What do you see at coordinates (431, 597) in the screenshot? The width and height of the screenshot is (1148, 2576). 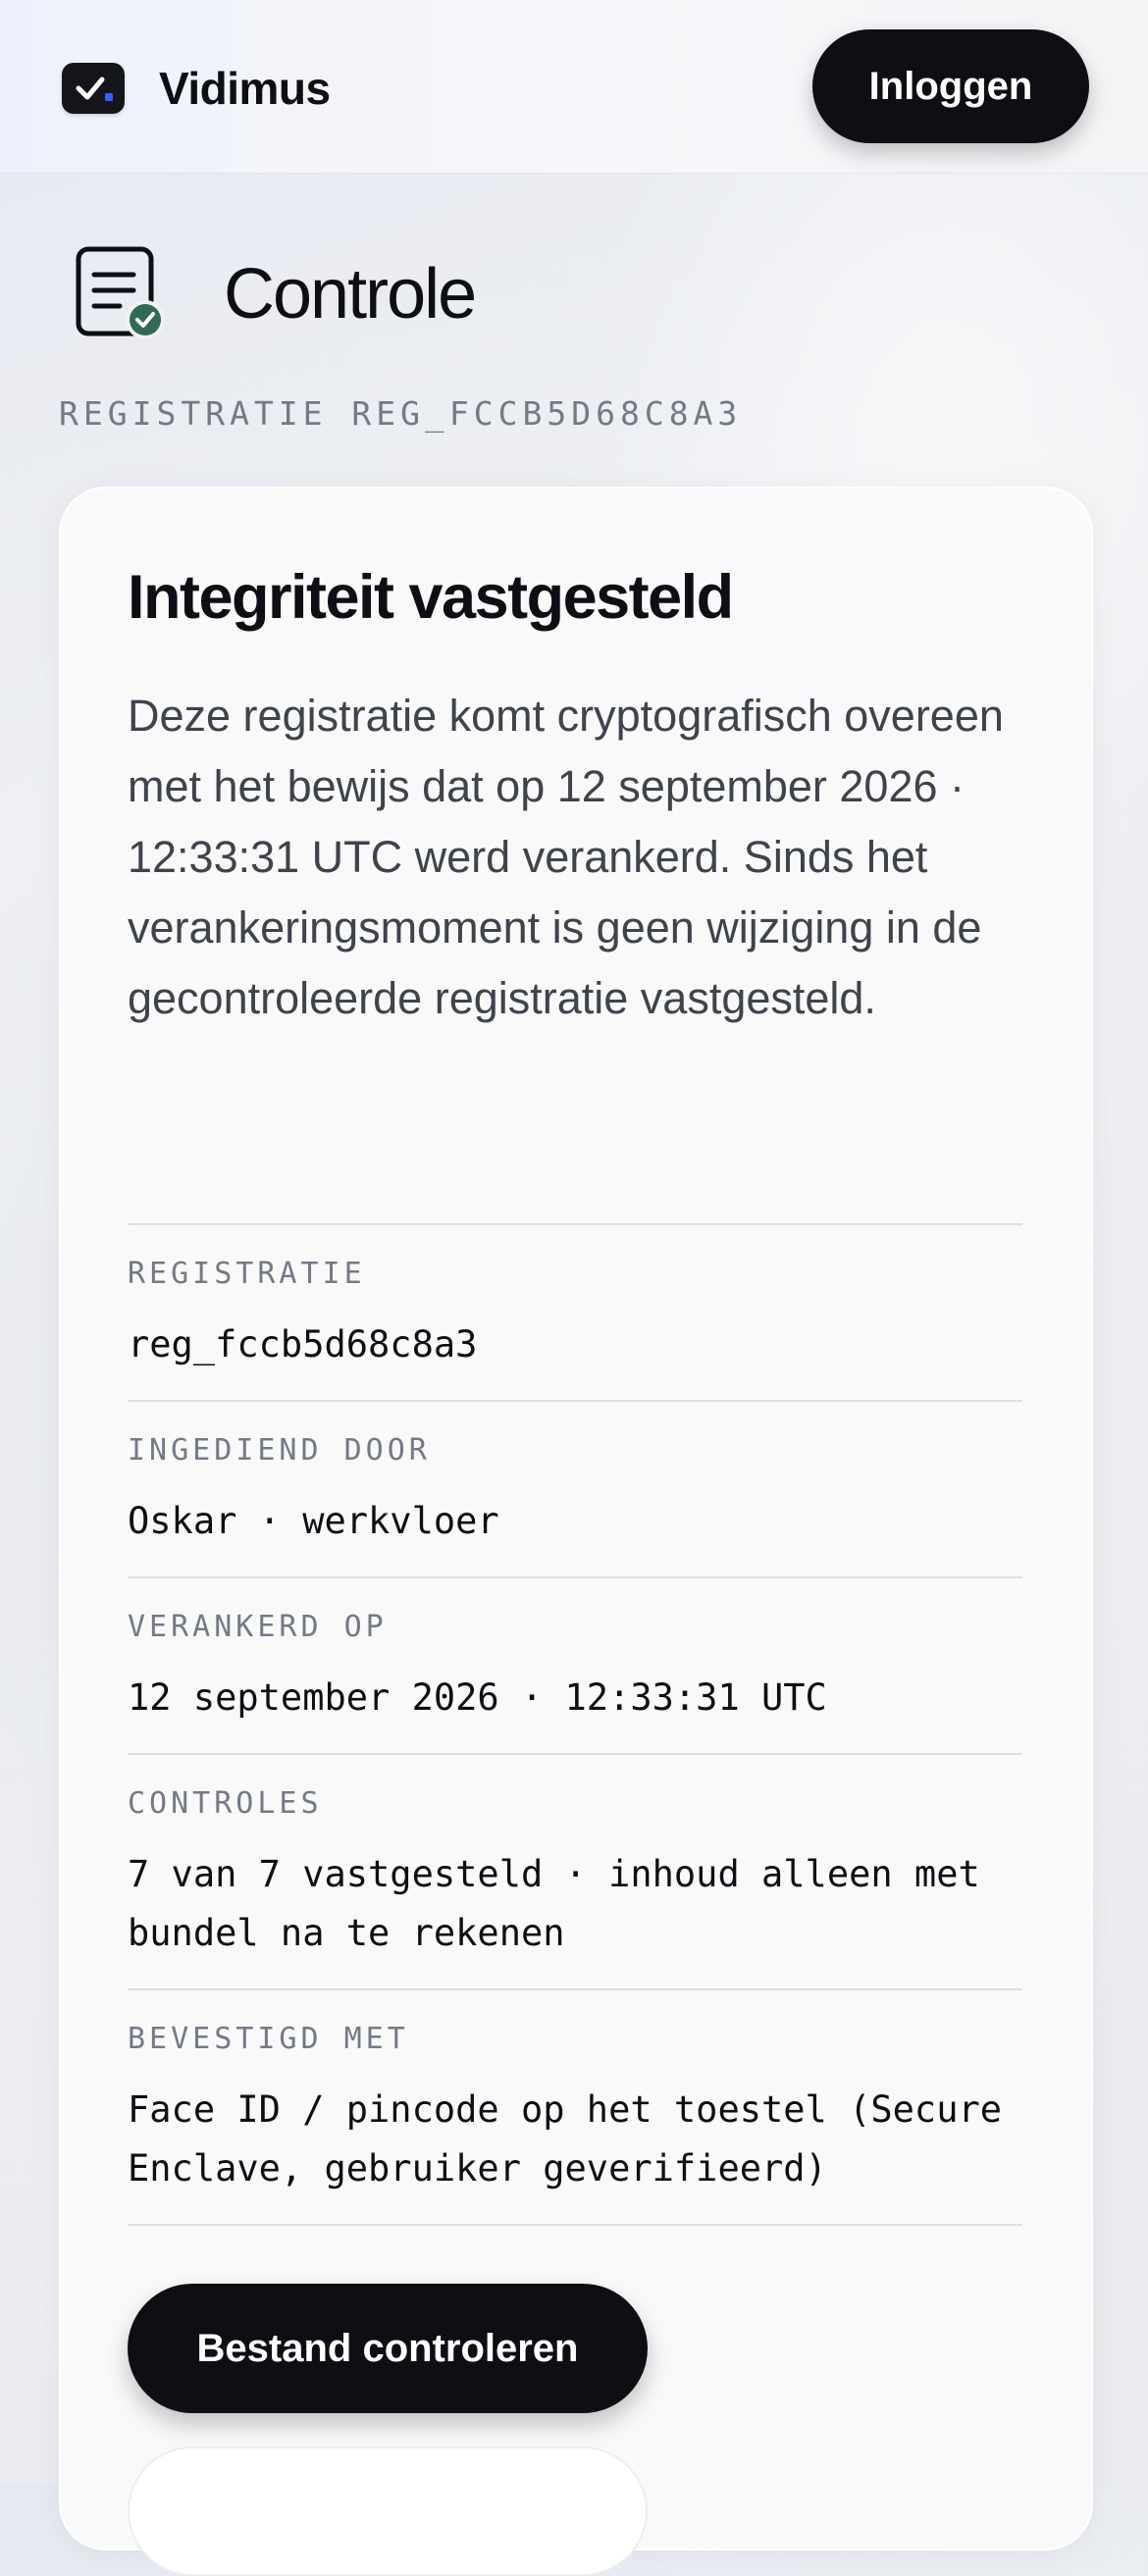 I see `card-title: Integriteit vastgesteld` at bounding box center [431, 597].